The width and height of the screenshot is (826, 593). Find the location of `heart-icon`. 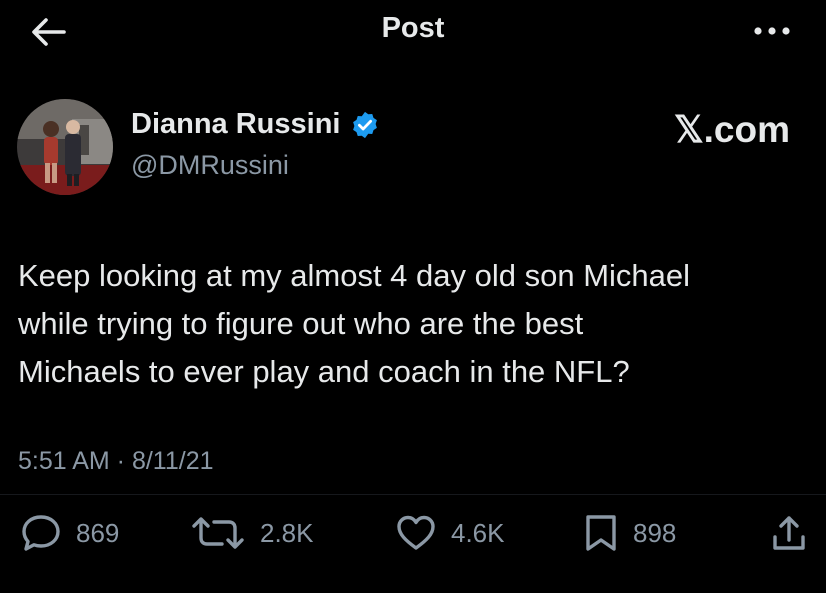

heart-icon is located at coordinates (416, 532).